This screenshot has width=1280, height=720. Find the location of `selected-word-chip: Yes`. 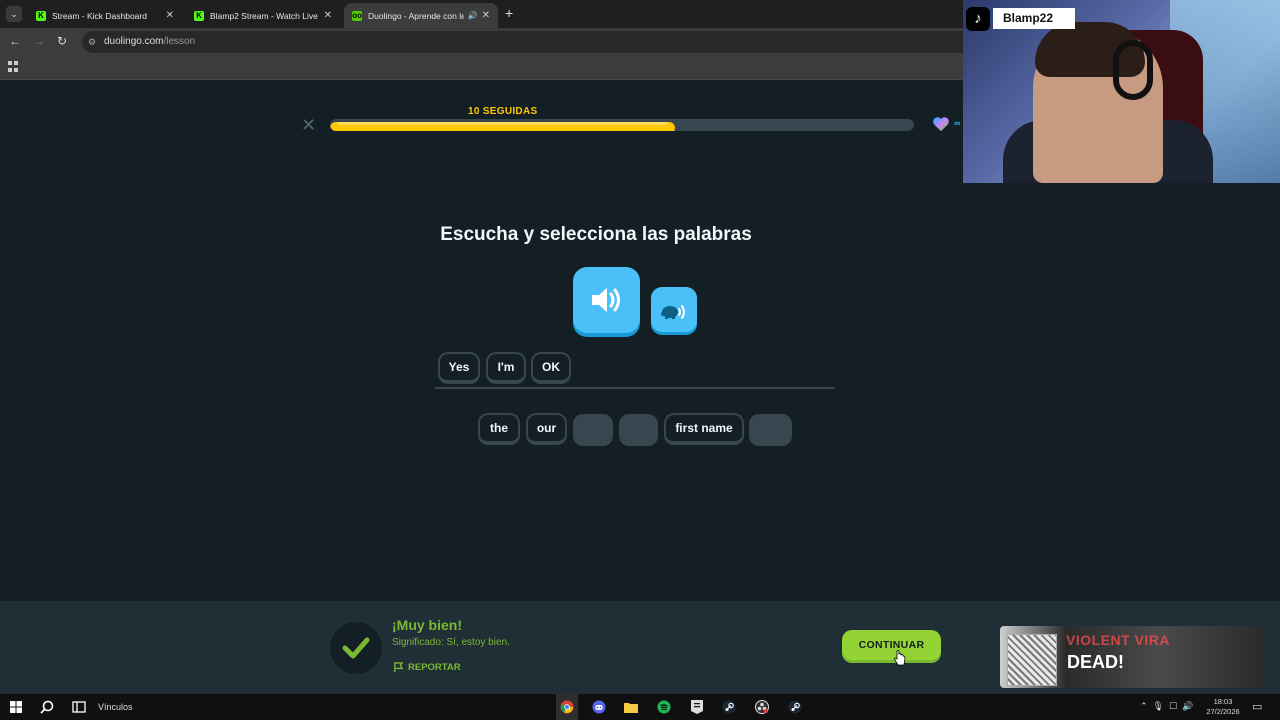

selected-word-chip: Yes is located at coordinates (459, 368).